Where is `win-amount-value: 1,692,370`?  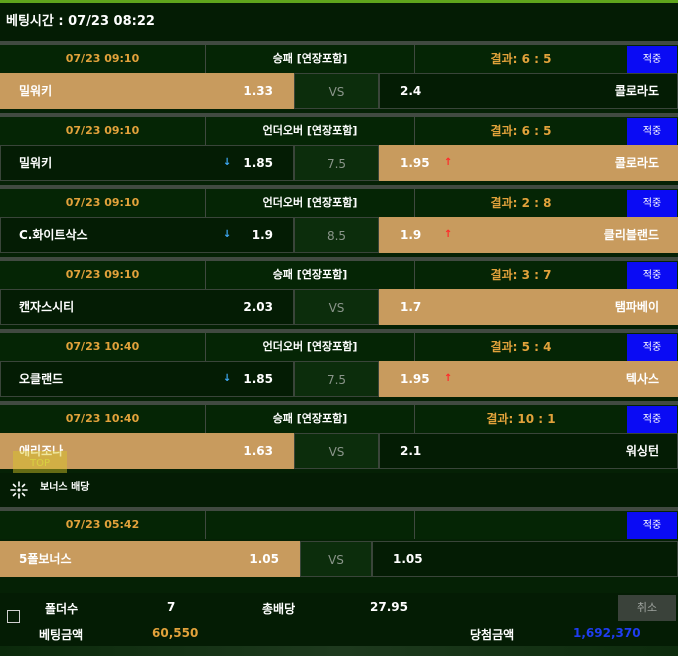
win-amount-value: 1,692,370 is located at coordinates (607, 633).